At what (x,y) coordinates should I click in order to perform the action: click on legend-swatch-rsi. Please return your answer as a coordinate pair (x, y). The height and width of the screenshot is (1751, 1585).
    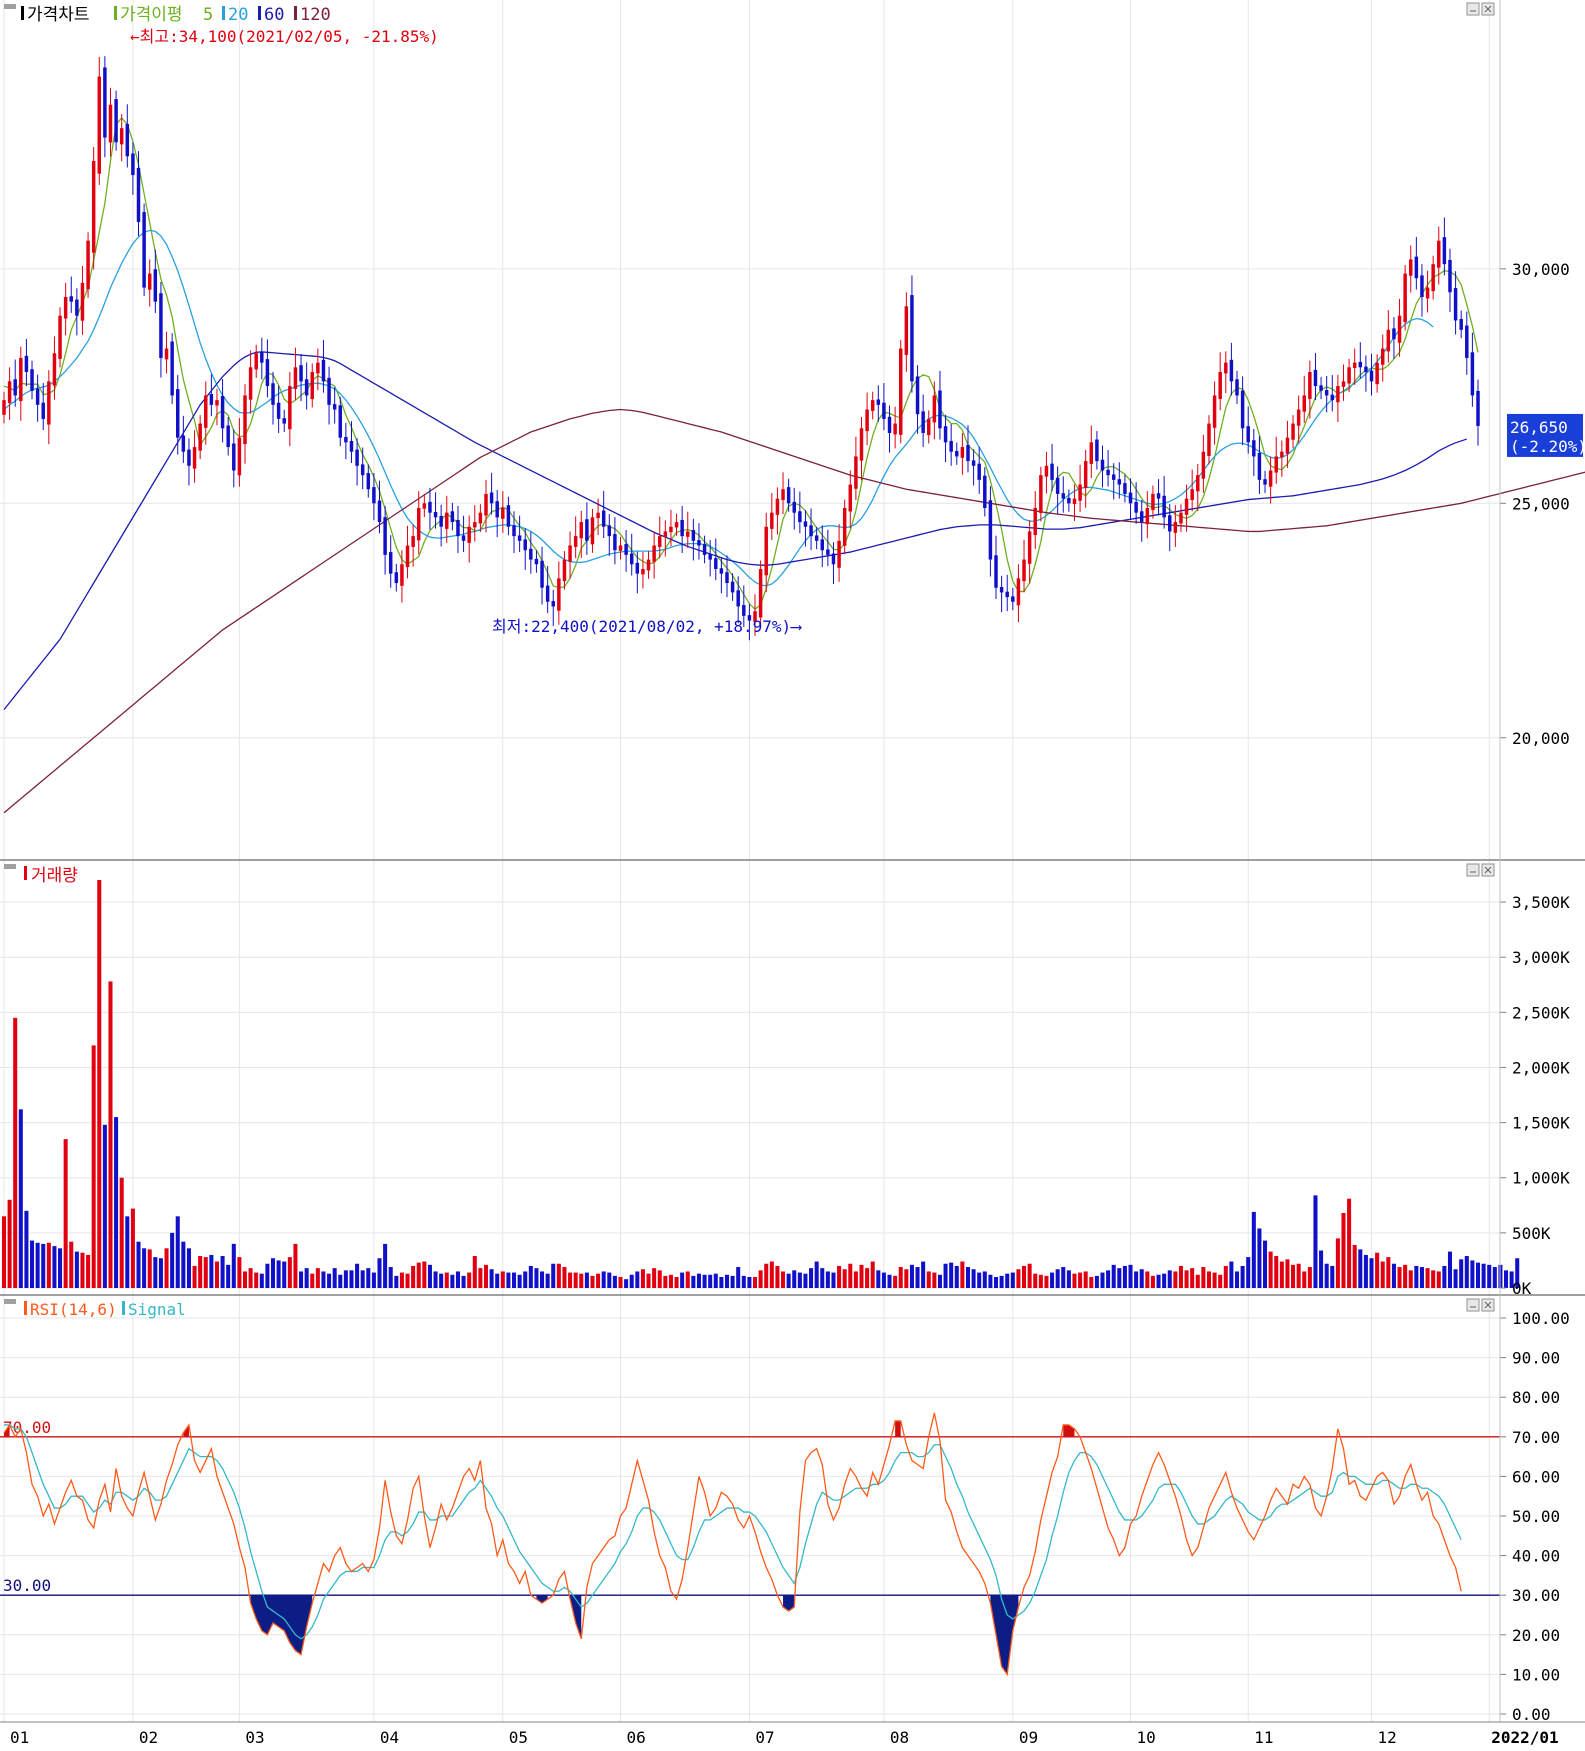
    Looking at the image, I should click on (25, 1308).